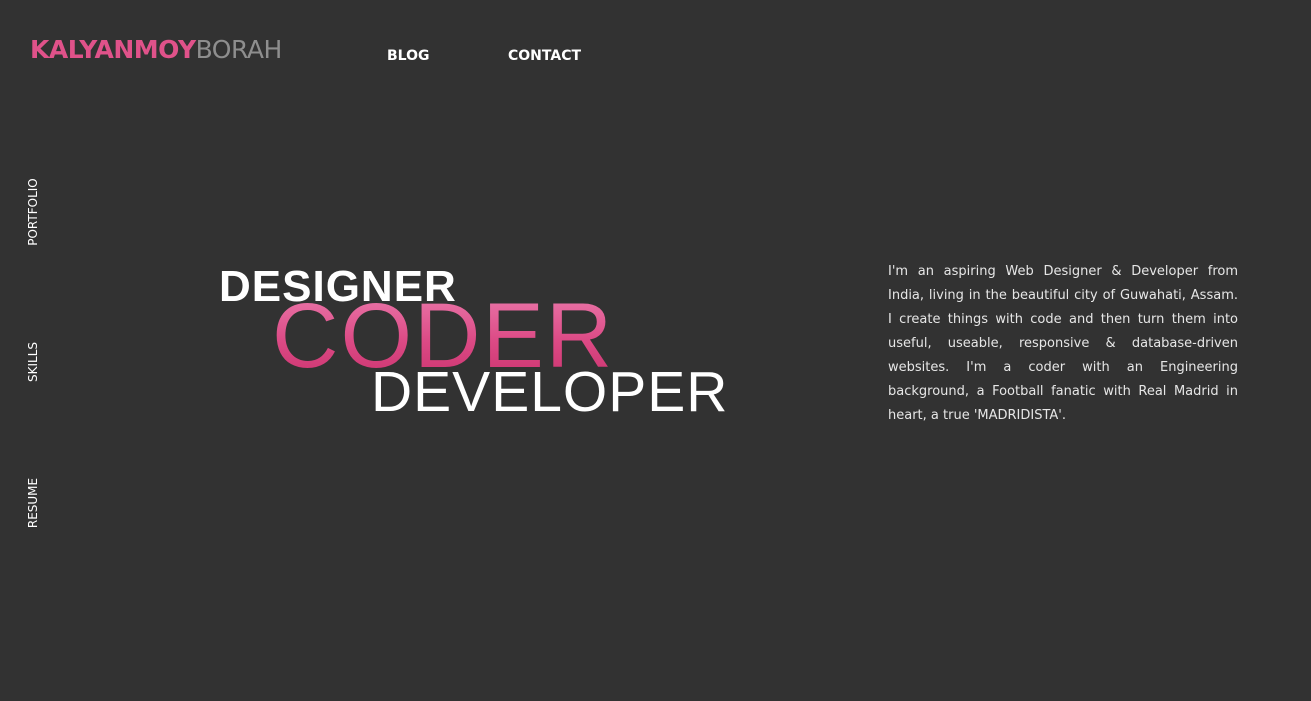  What do you see at coordinates (239, 49) in the screenshot?
I see `logo-last-name: BORAH` at bounding box center [239, 49].